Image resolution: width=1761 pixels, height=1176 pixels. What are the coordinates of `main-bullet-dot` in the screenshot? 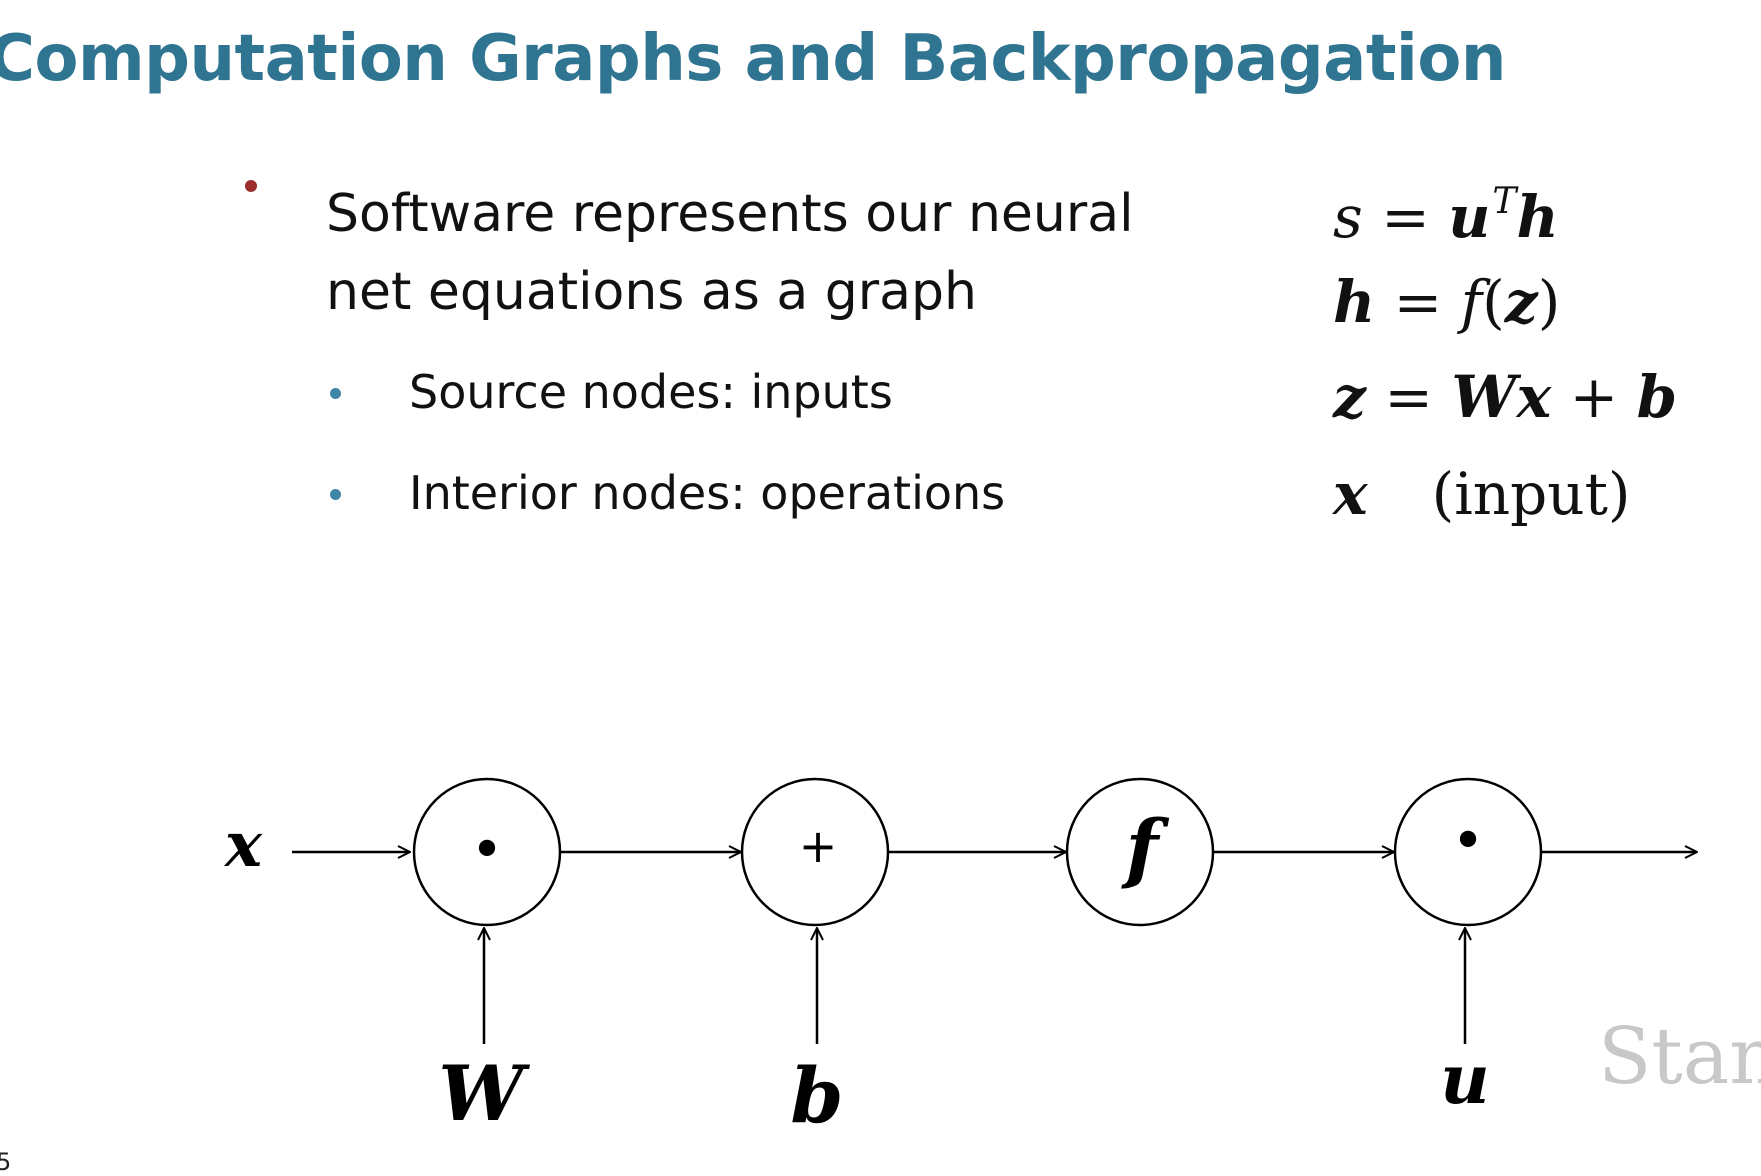 It's located at (251, 186).